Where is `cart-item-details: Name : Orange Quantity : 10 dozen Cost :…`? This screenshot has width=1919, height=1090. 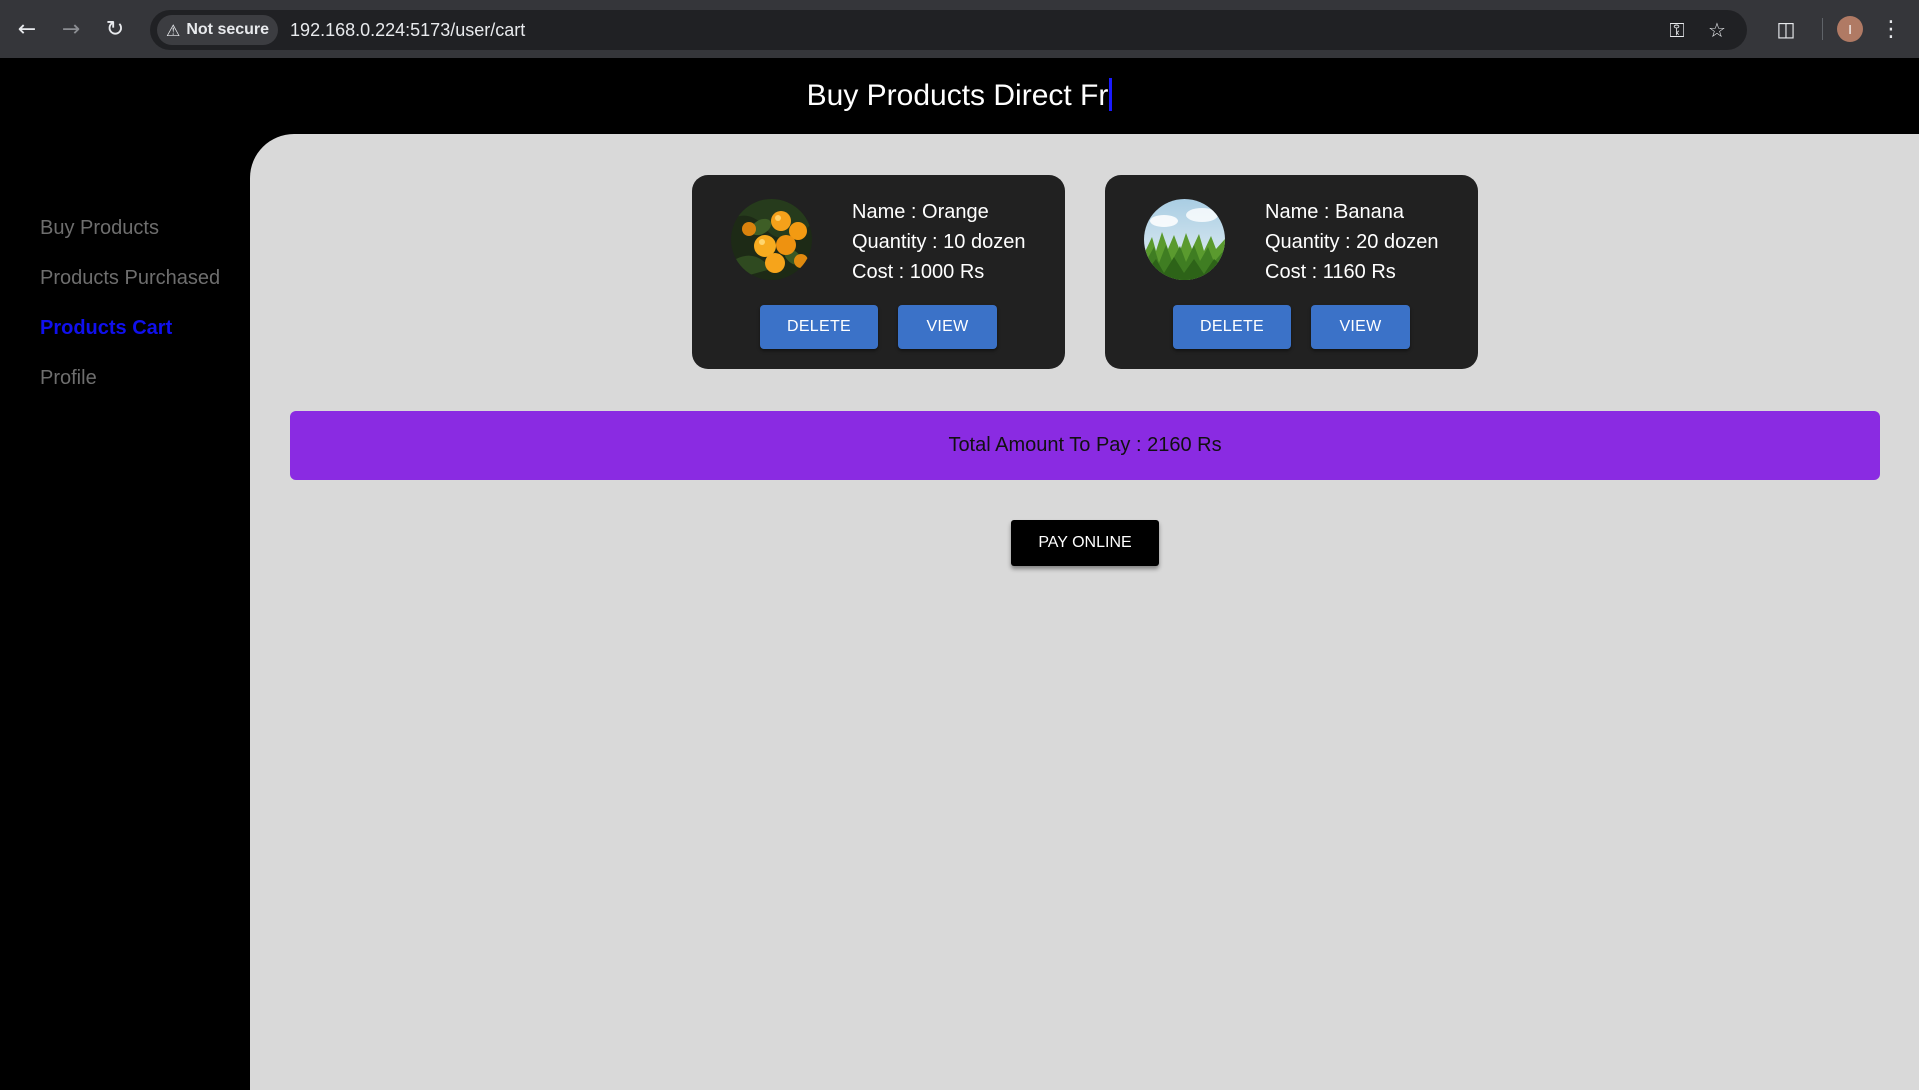 cart-item-details: Name : Orange Quantity : 10 dozen Cost :… is located at coordinates (938, 242).